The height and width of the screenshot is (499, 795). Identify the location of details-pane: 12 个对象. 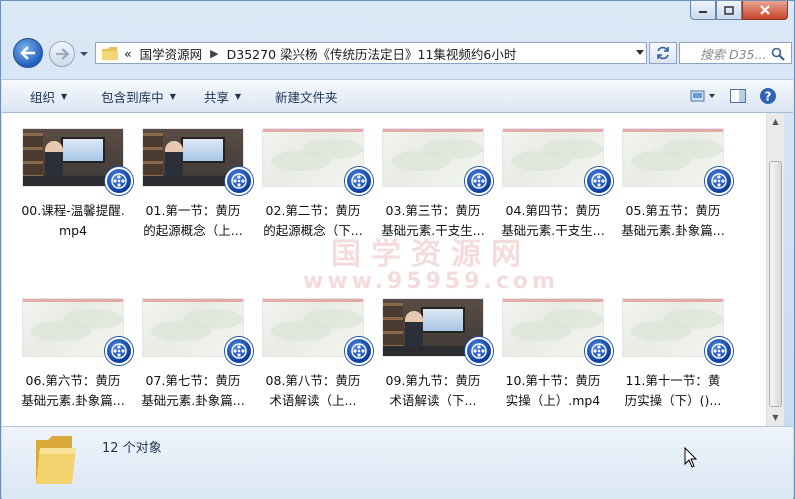
(397, 462).